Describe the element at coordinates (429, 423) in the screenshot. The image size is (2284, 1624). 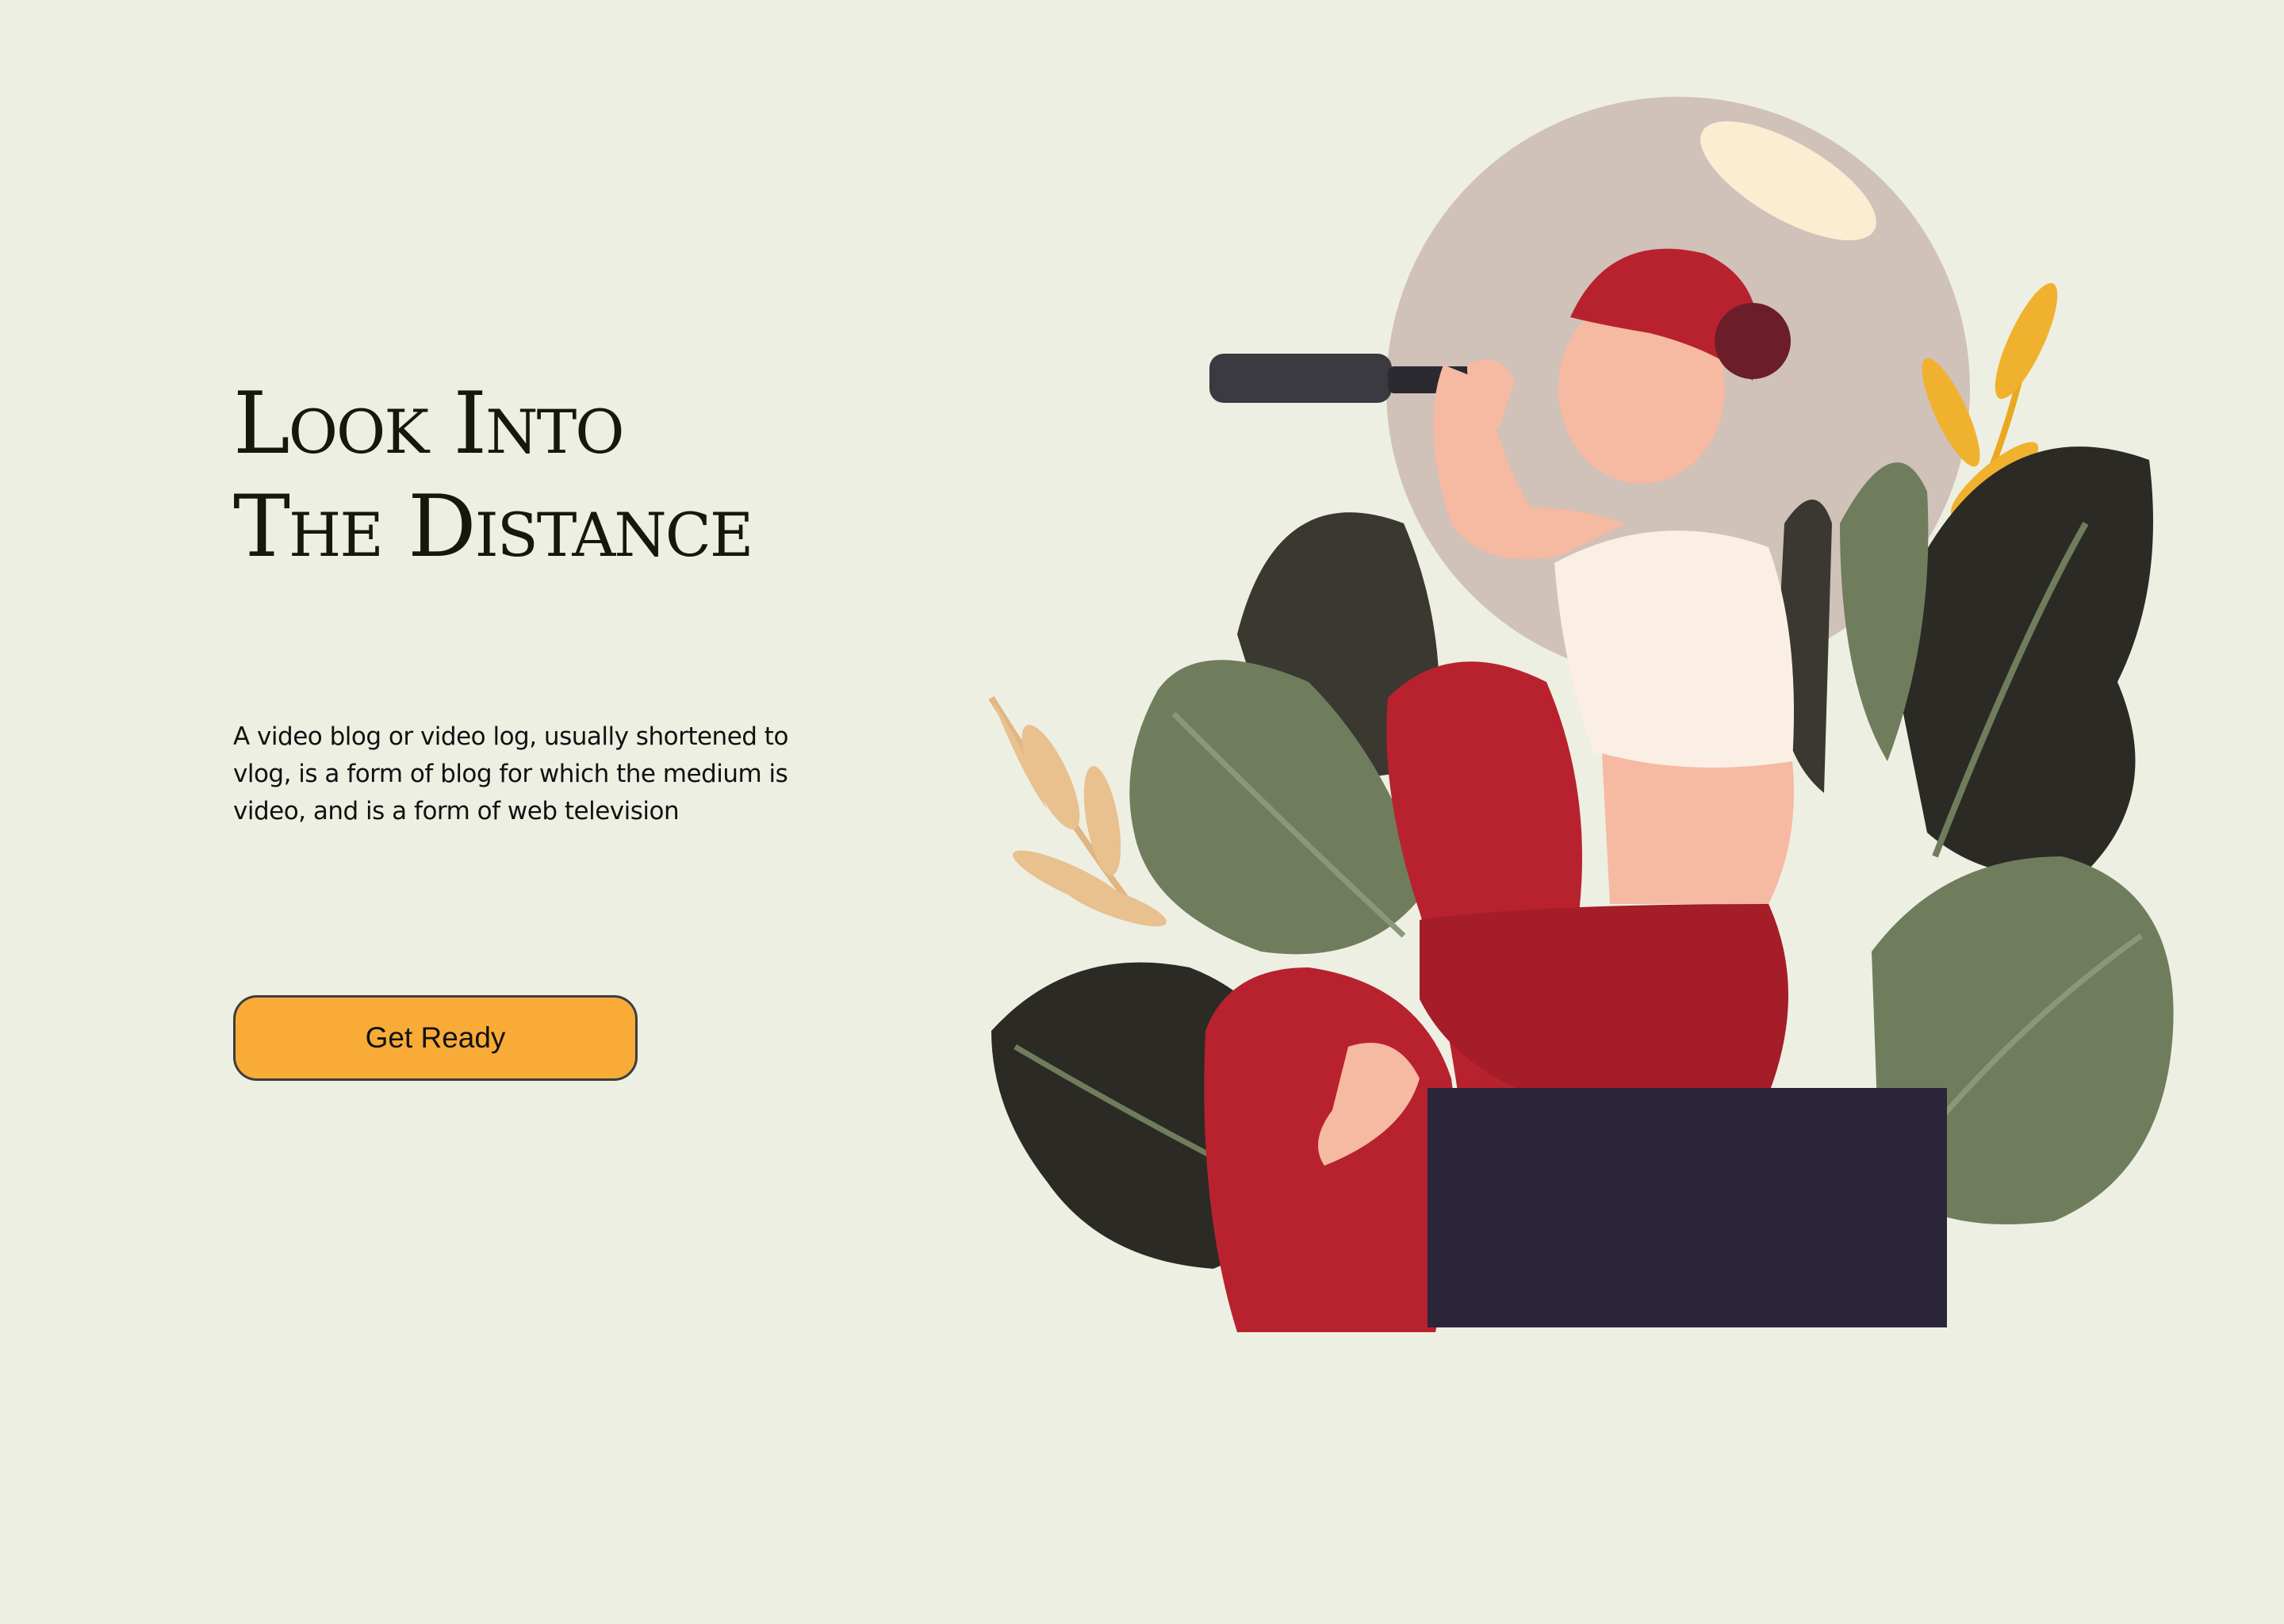
I see `hero-title-line-1: Look Into` at that location.